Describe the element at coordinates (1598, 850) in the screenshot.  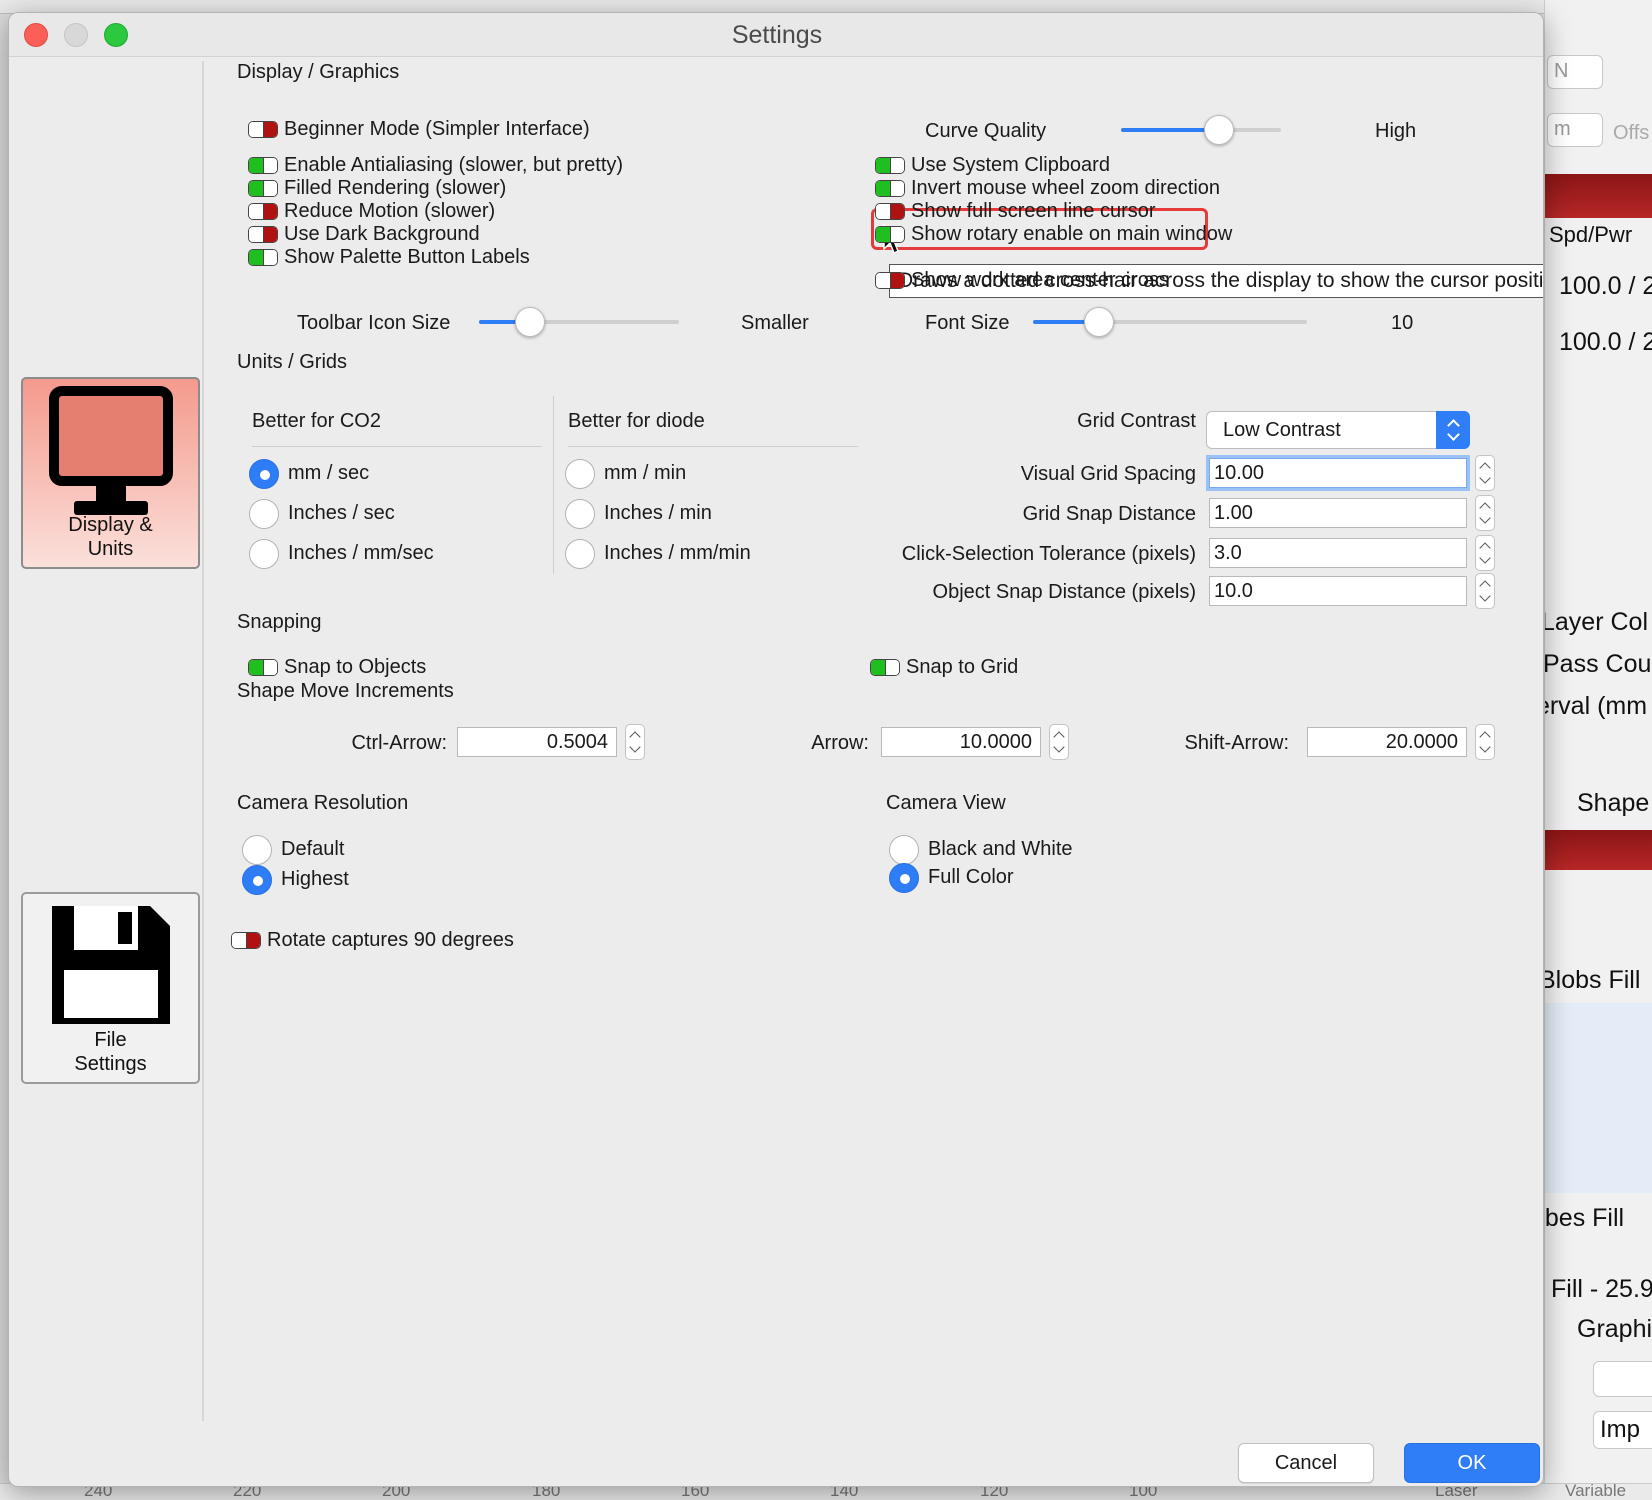
I see `bg-header-bar` at that location.